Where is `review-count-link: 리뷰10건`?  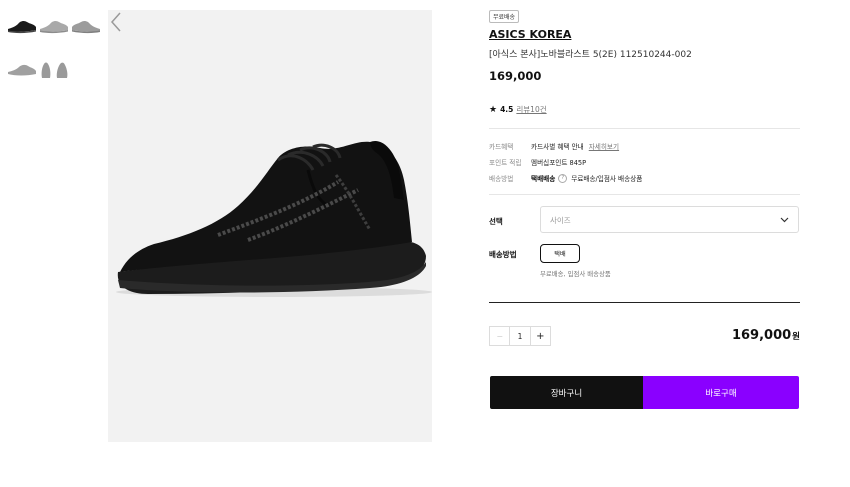
review-count-link: 리뷰10건 is located at coordinates (531, 109).